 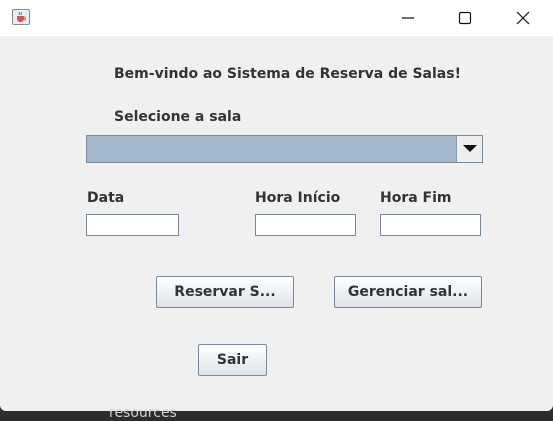 I want to click on room-select-arrow-button, so click(x=469, y=149).